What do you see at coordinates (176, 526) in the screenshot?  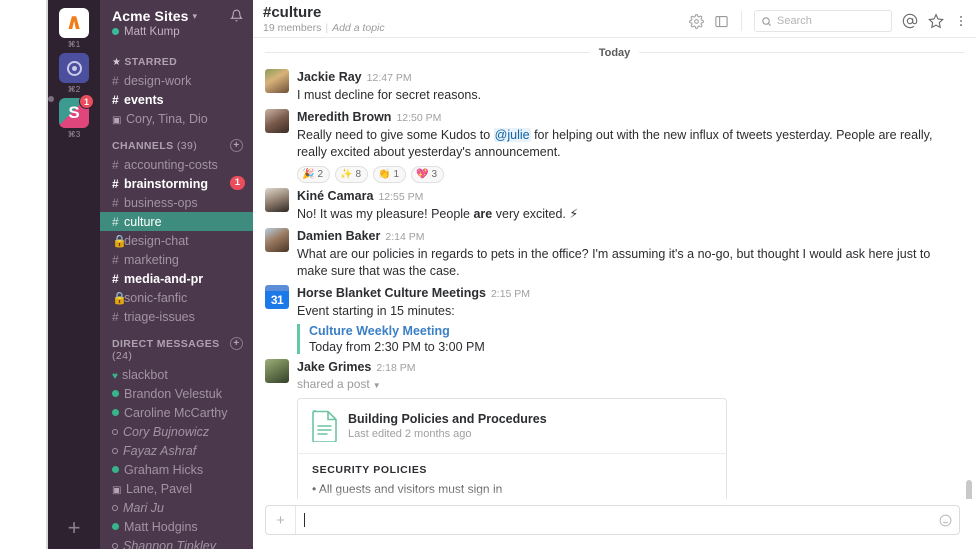 I see `sidebar-item-matt-hodgins: Matt Hodgins` at bounding box center [176, 526].